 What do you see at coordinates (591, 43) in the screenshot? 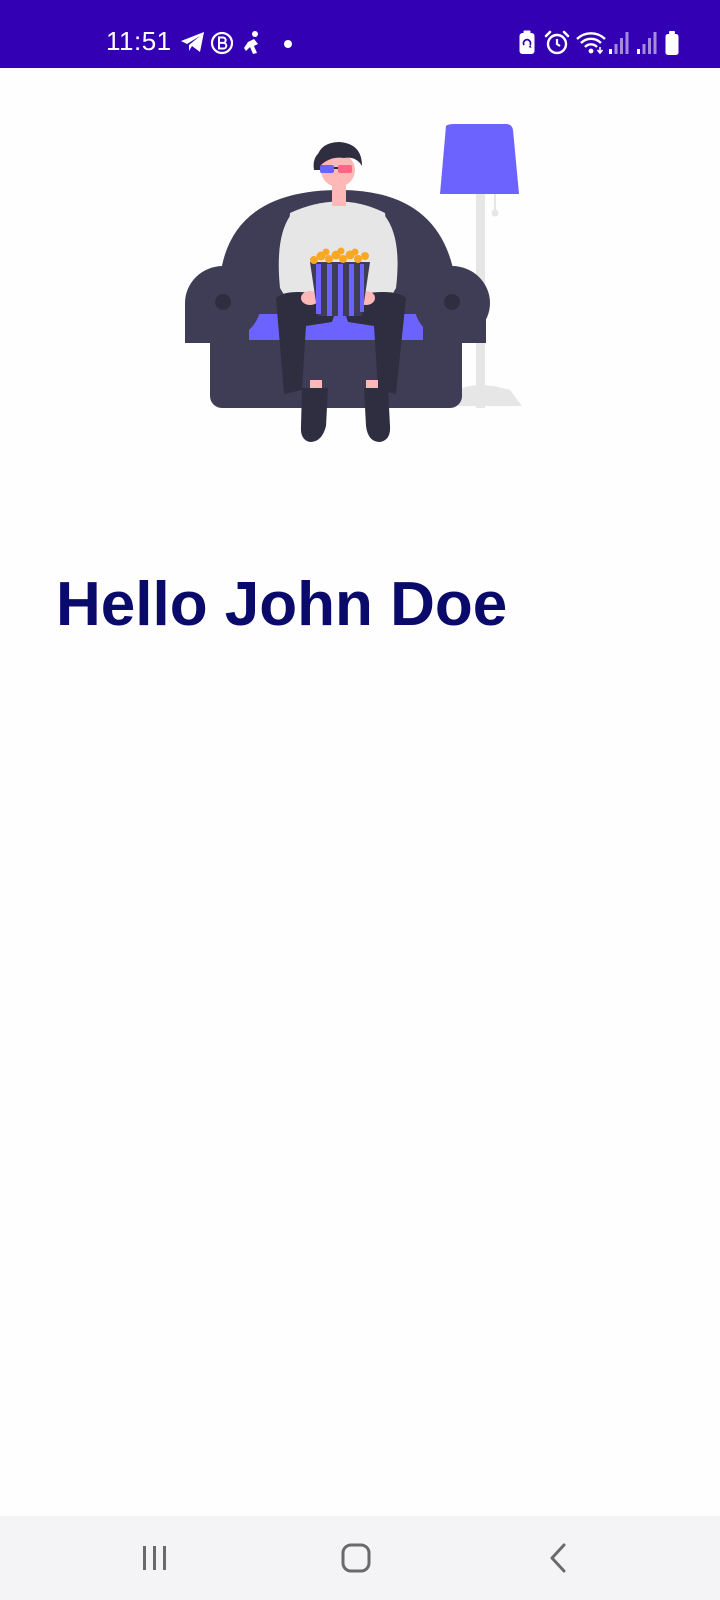
I see `wifi-icon` at bounding box center [591, 43].